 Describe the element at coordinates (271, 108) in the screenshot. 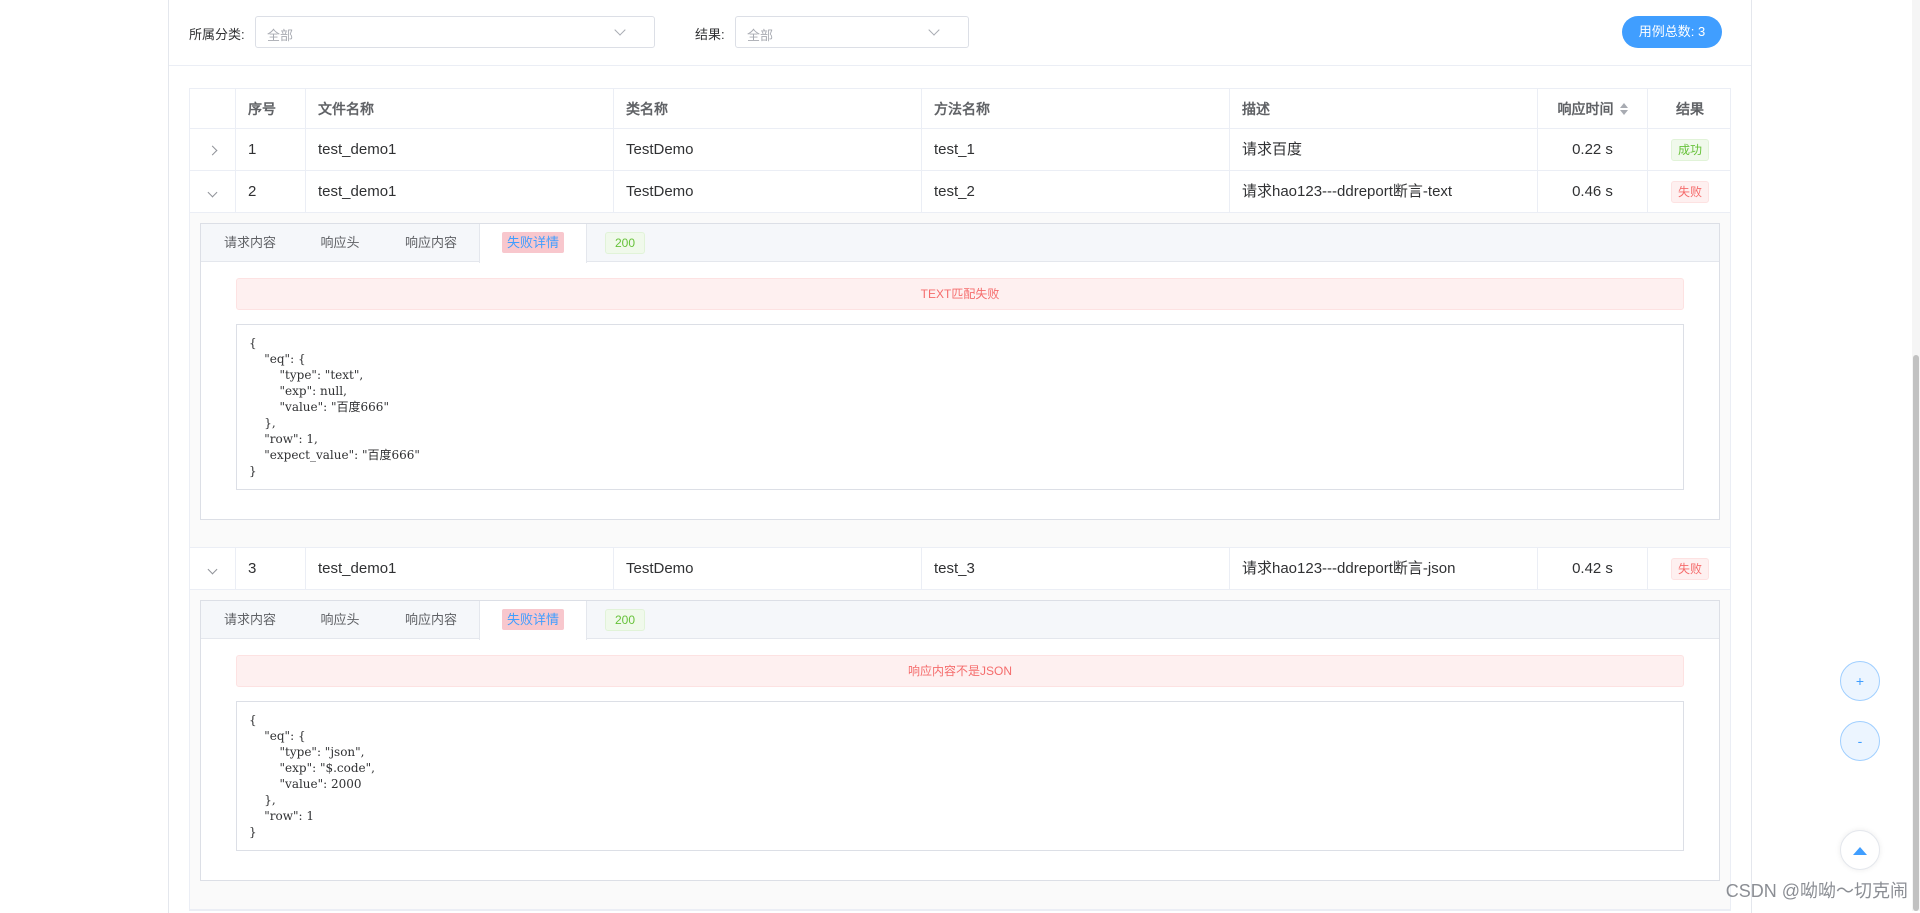

I see `header-index: 序号` at that location.